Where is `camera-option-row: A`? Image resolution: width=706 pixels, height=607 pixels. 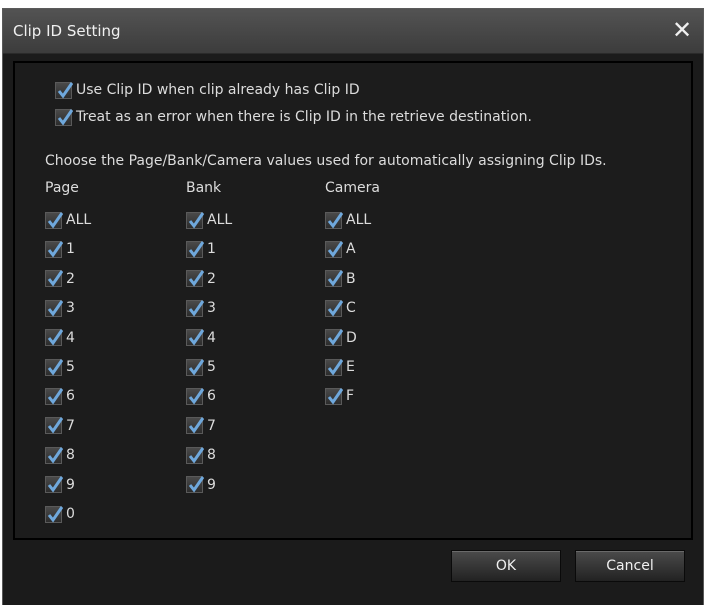 camera-option-row: A is located at coordinates (340, 249).